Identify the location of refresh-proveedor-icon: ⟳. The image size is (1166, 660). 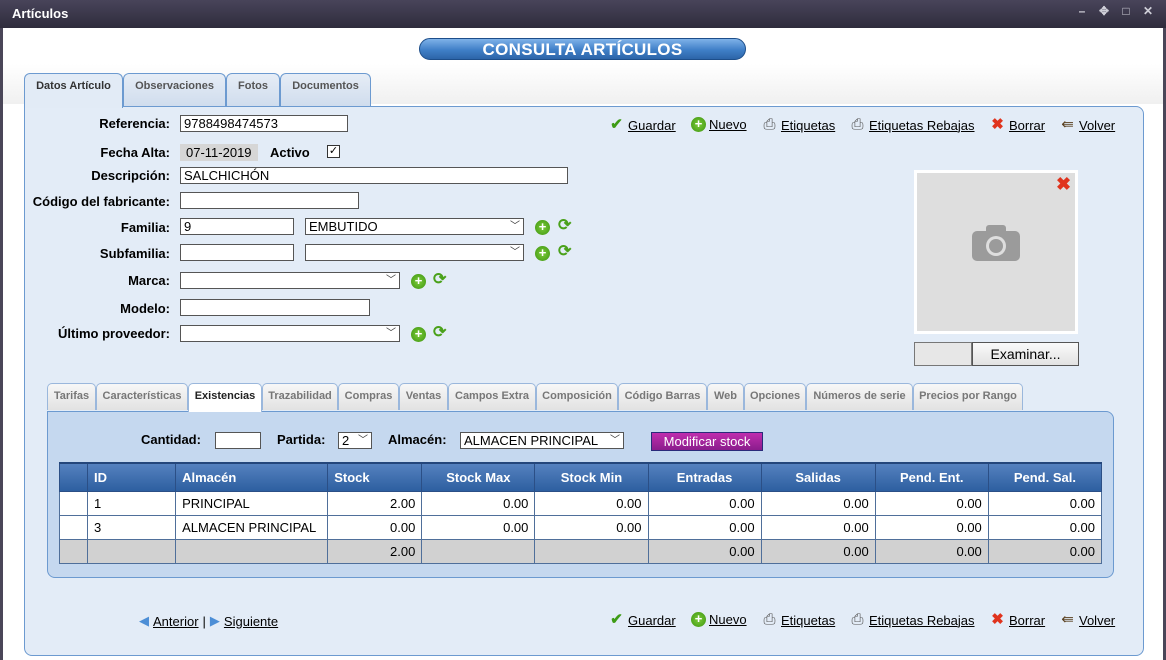
(442, 333).